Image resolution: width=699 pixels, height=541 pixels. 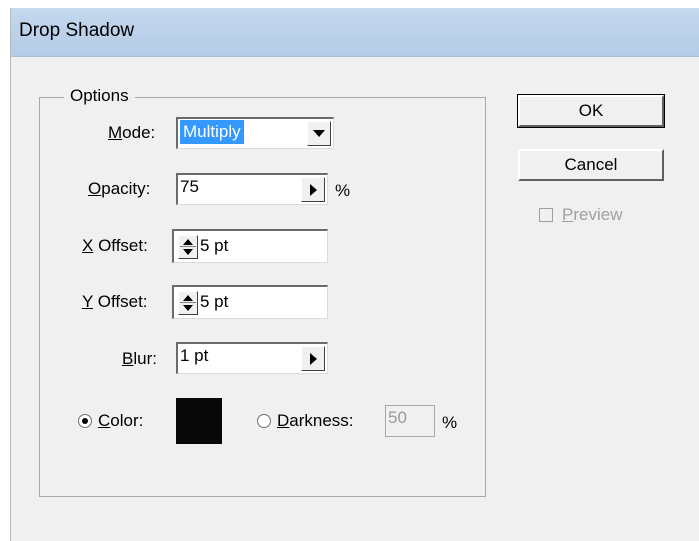 What do you see at coordinates (264, 421) in the screenshot?
I see `darkness-radio` at bounding box center [264, 421].